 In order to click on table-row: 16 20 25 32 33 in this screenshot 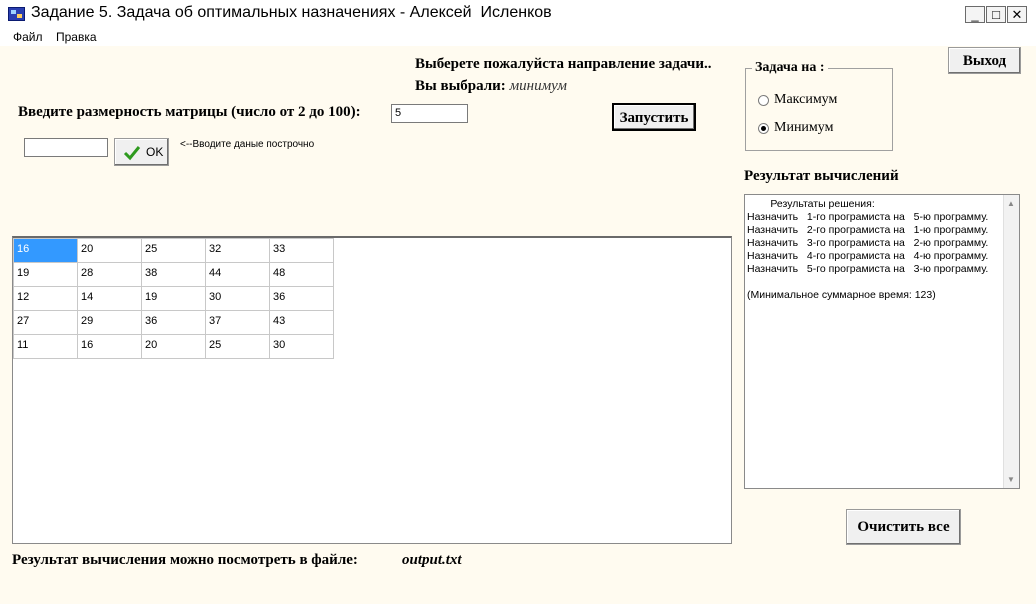, I will do `click(173, 250)`.